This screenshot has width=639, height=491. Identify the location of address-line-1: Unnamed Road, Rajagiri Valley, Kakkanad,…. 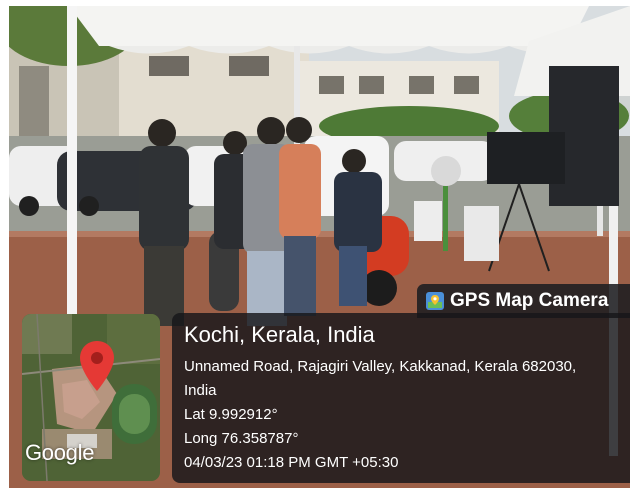
(380, 366).